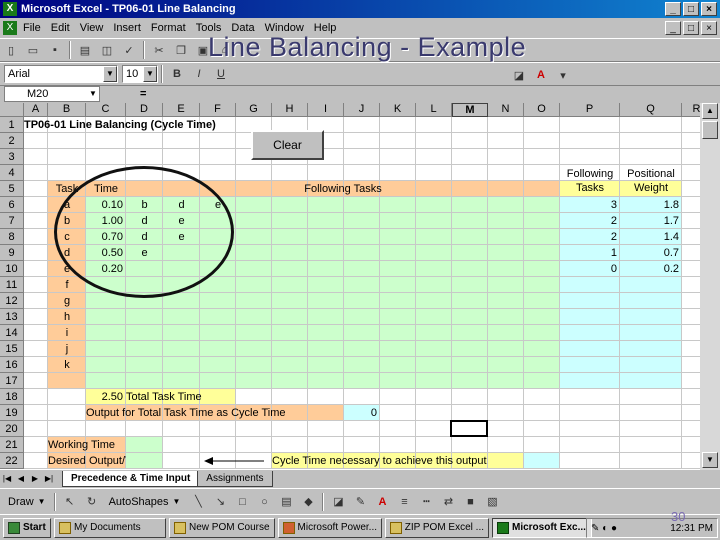 This screenshot has height=540, width=720. What do you see at coordinates (469, 428) in the screenshot?
I see `selected-cell-m20` at bounding box center [469, 428].